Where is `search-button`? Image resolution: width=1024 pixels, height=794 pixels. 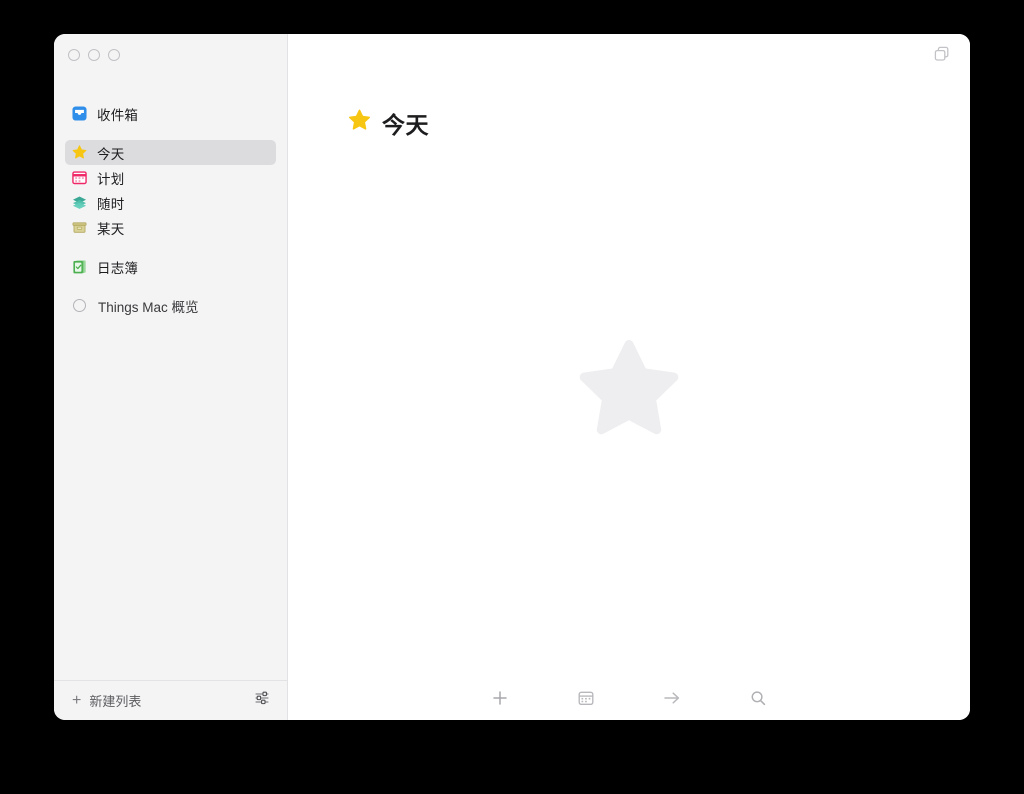
search-button is located at coordinates (758, 698).